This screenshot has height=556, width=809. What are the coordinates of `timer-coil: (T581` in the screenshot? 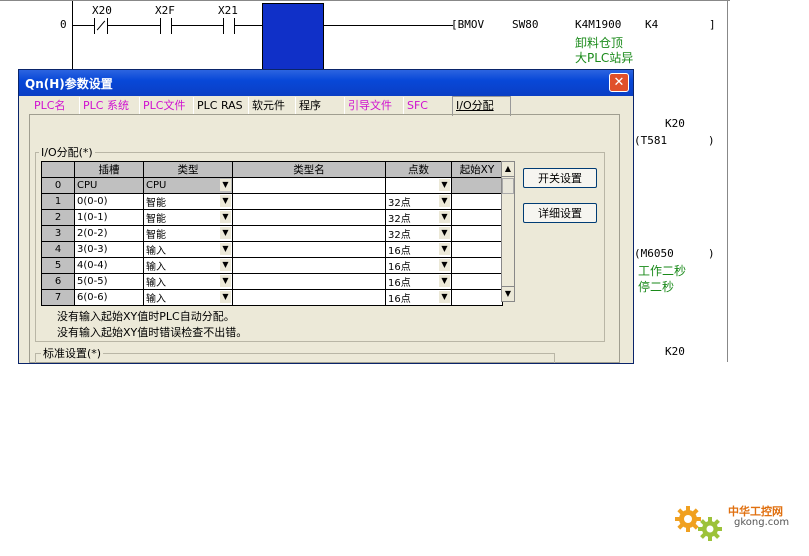 It's located at (650, 140).